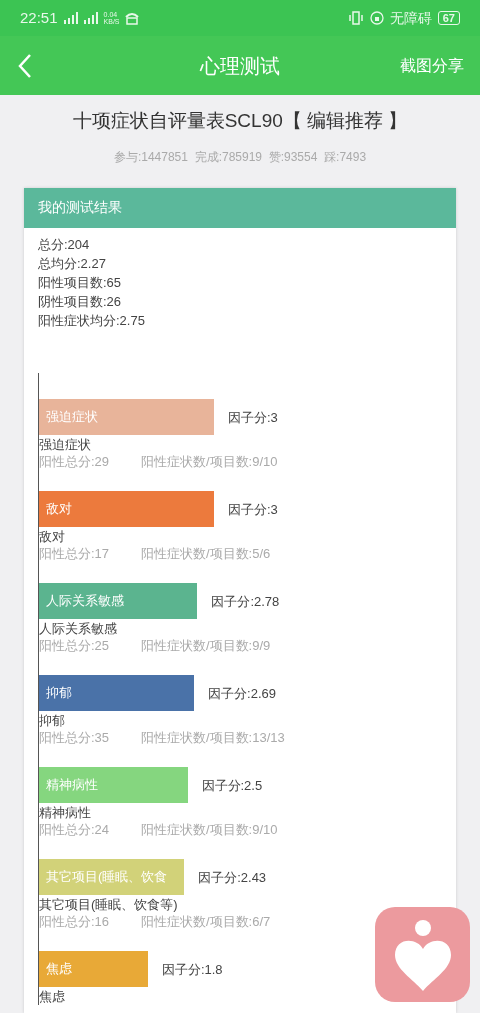 The height and width of the screenshot is (1013, 480). I want to click on positive-total: 阳性总分:35, so click(75, 737).